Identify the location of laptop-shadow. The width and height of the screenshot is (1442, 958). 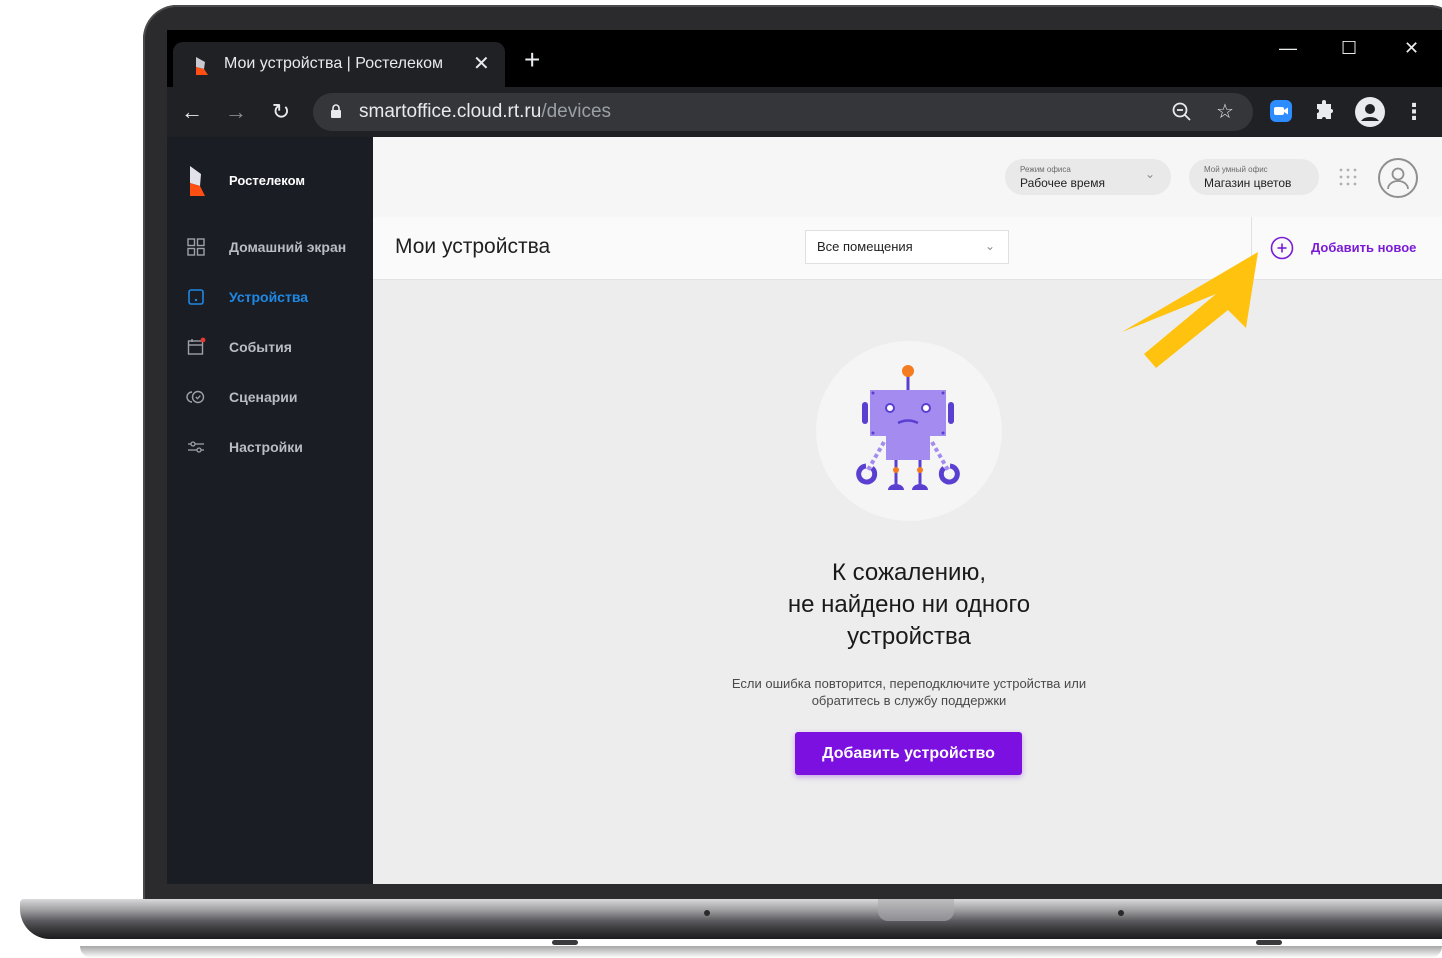
(761, 952).